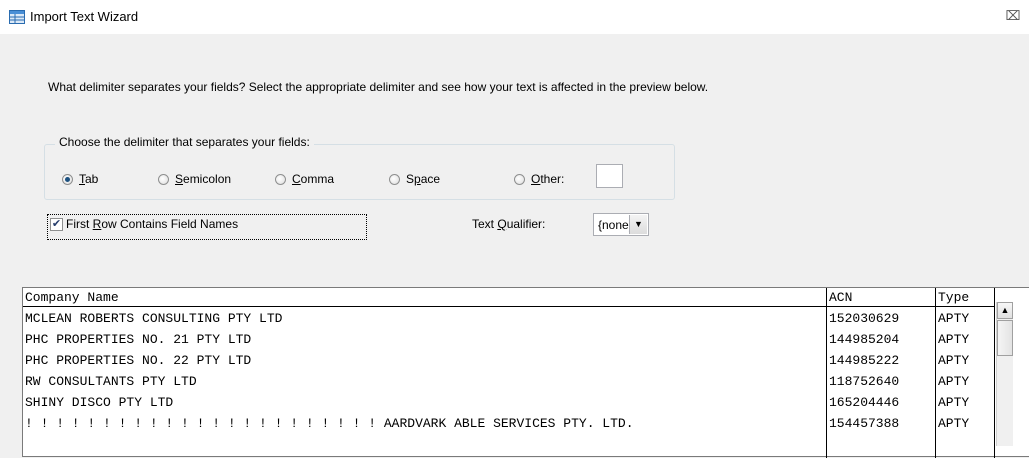 This screenshot has height=458, width=1029. I want to click on other-delimiter-input, so click(609, 176).